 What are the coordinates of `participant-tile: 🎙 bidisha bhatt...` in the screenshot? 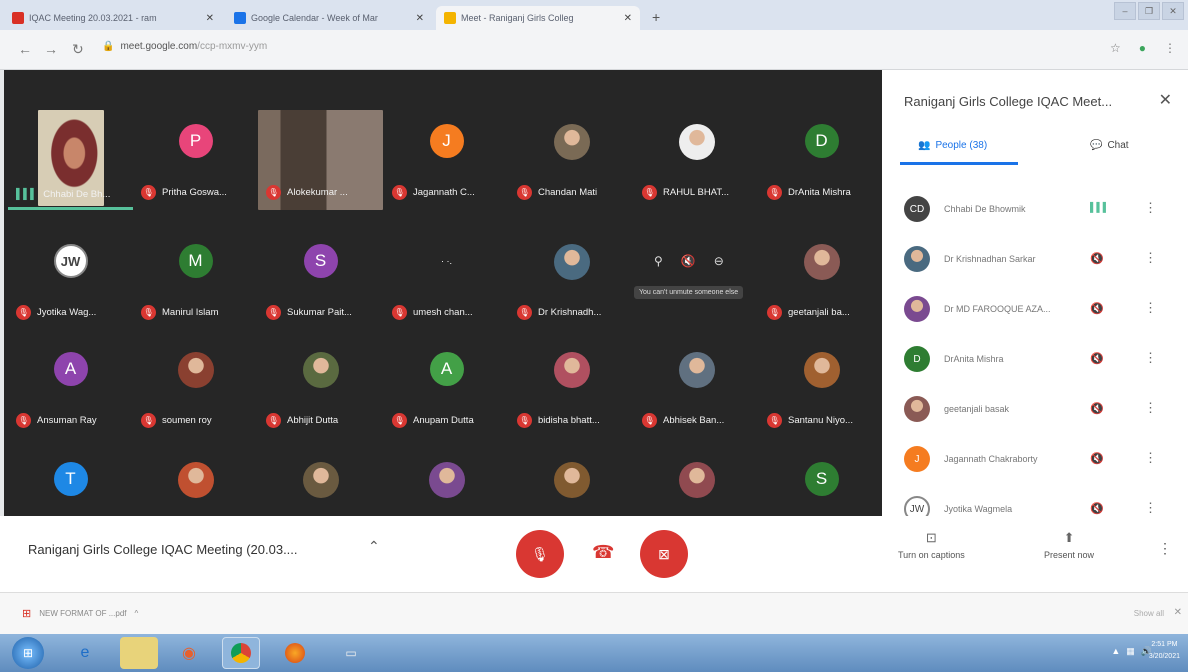 It's located at (571, 383).